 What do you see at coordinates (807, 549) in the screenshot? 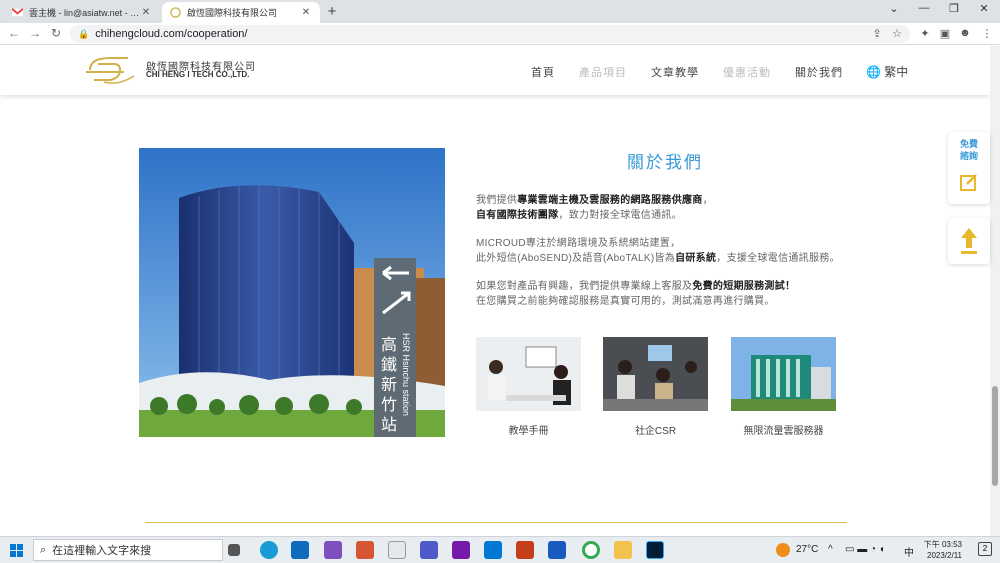
I see `weather-temp: 27°C` at bounding box center [807, 549].